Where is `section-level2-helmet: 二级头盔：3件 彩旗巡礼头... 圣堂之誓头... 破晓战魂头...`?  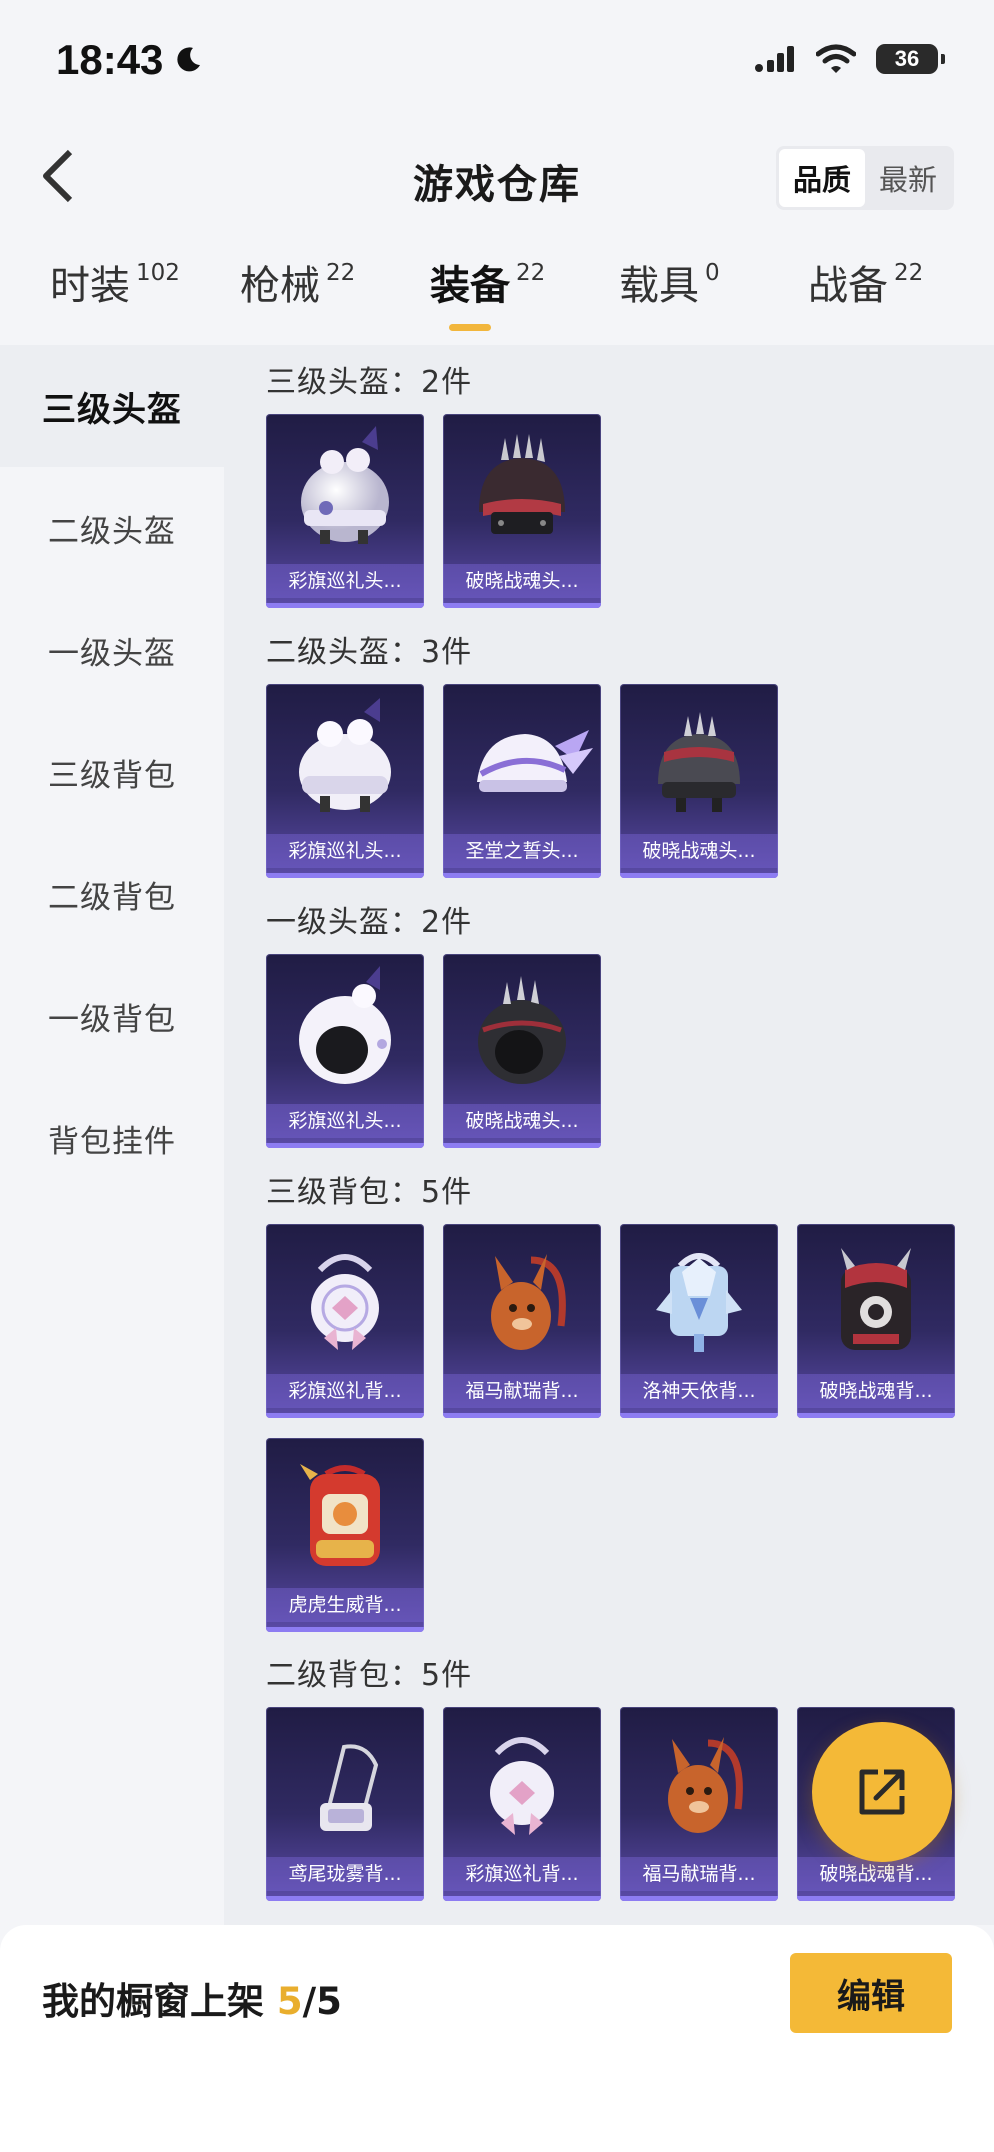 section-level2-helmet: 二级头盔：3件 彩旗巡礼头... 圣堂之誓头... 破晓战魂头... is located at coordinates (616, 754).